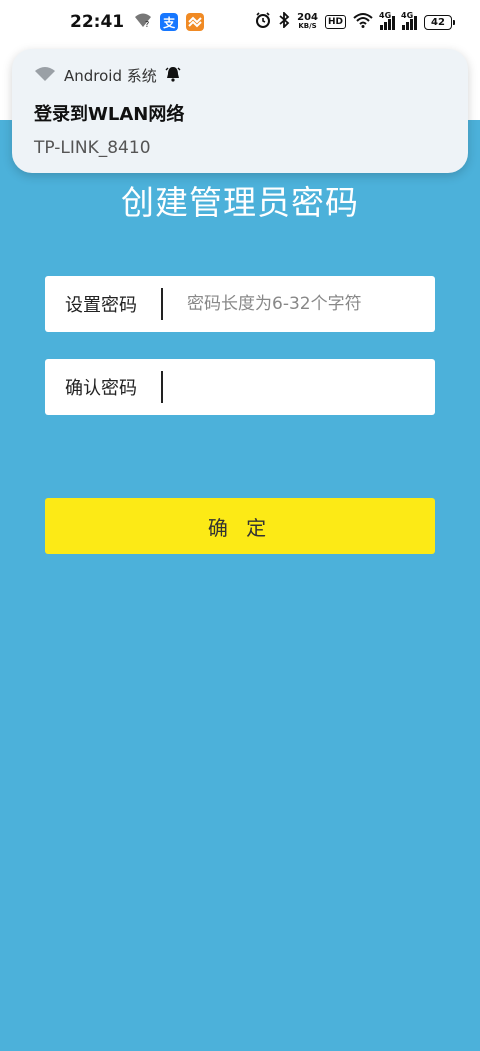  Describe the element at coordinates (97, 22) in the screenshot. I see `status-time: 22:41` at that location.